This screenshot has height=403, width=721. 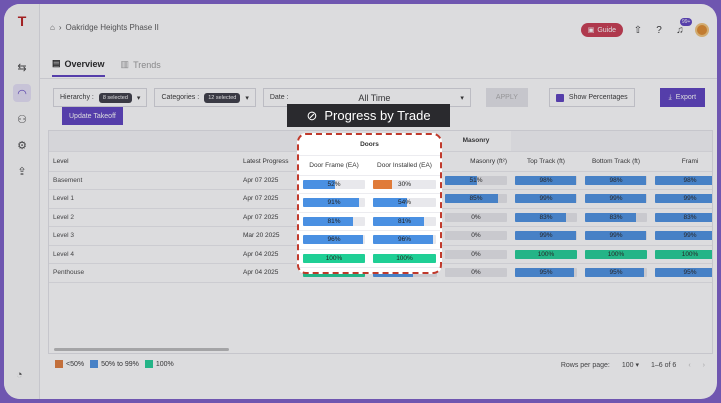 What do you see at coordinates (506, 97) in the screenshot?
I see `apply-button: APPLY` at bounding box center [506, 97].